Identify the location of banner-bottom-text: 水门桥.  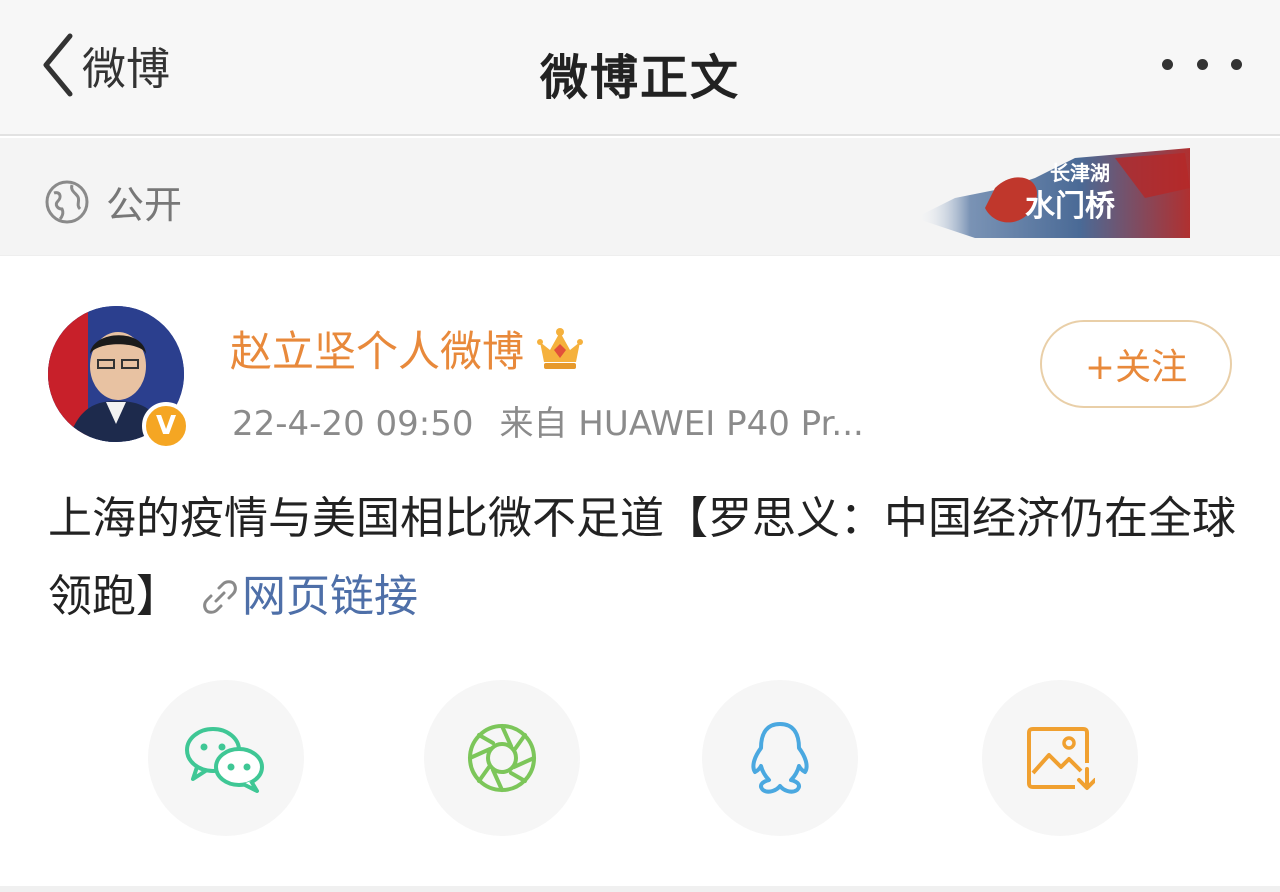
(1070, 206).